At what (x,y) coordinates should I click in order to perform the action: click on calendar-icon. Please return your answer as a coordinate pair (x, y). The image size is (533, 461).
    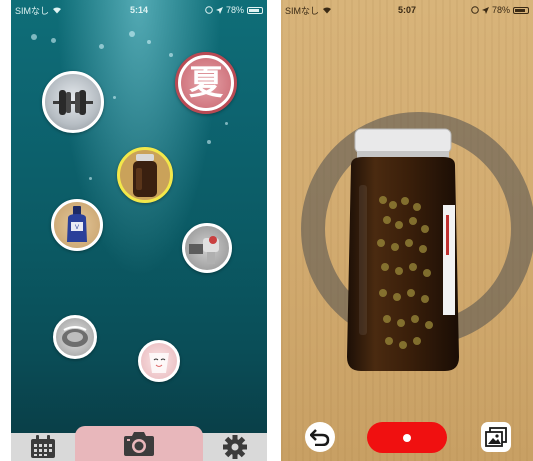
    Looking at the image, I should click on (43, 446).